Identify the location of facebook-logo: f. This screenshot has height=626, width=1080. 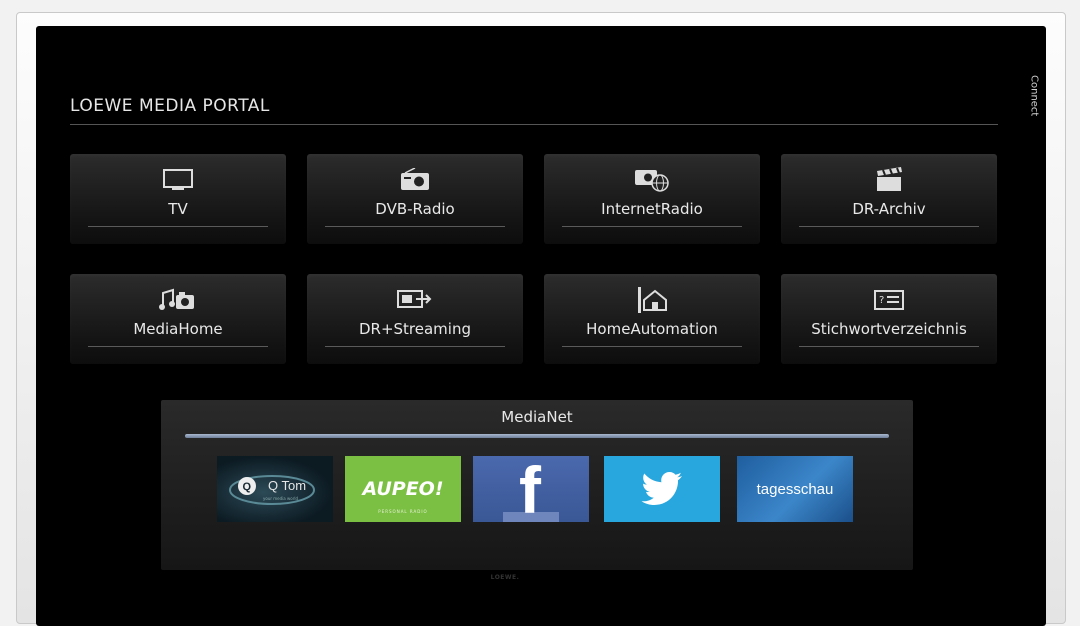
(530, 489).